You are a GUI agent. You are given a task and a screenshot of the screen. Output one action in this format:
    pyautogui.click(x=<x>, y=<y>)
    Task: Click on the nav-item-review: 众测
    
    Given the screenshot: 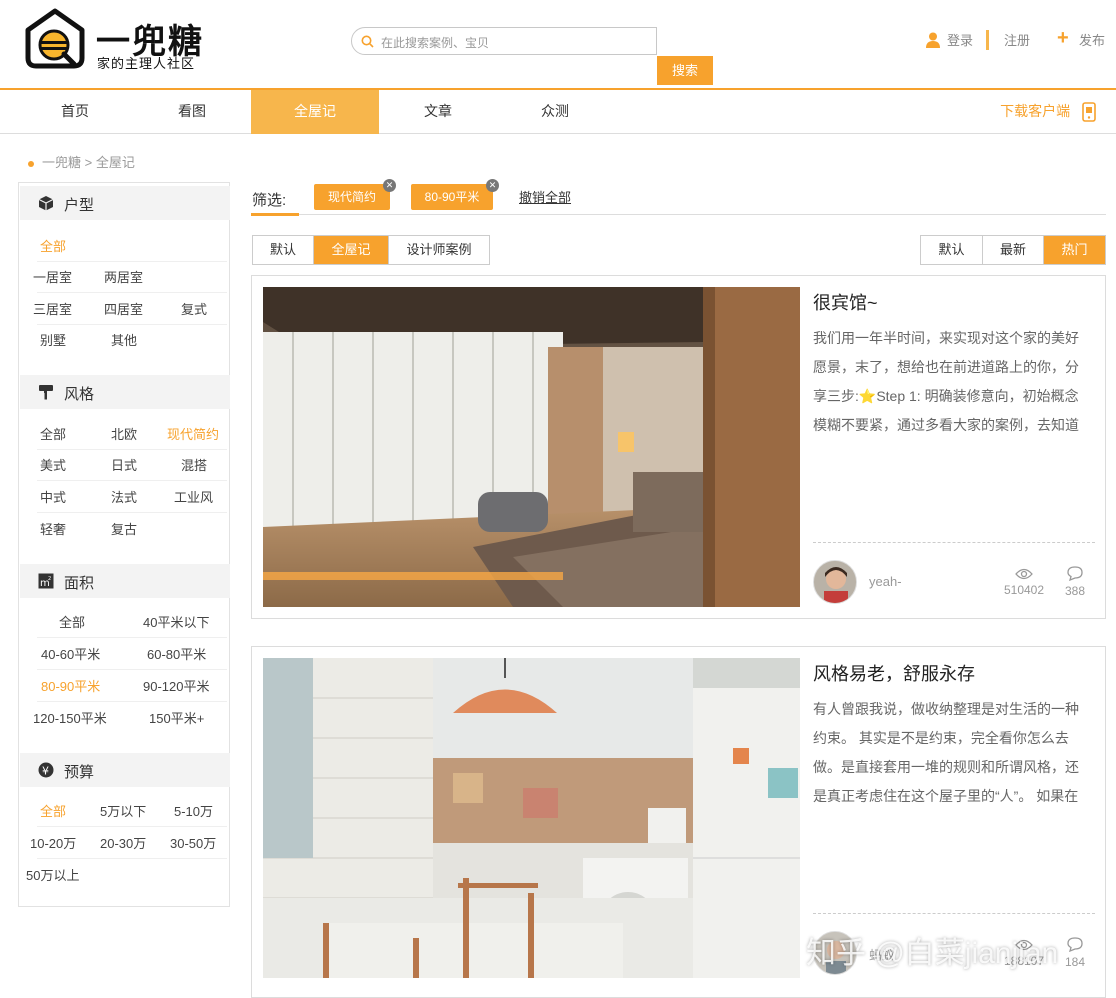 What is the action you would take?
    pyautogui.click(x=555, y=112)
    